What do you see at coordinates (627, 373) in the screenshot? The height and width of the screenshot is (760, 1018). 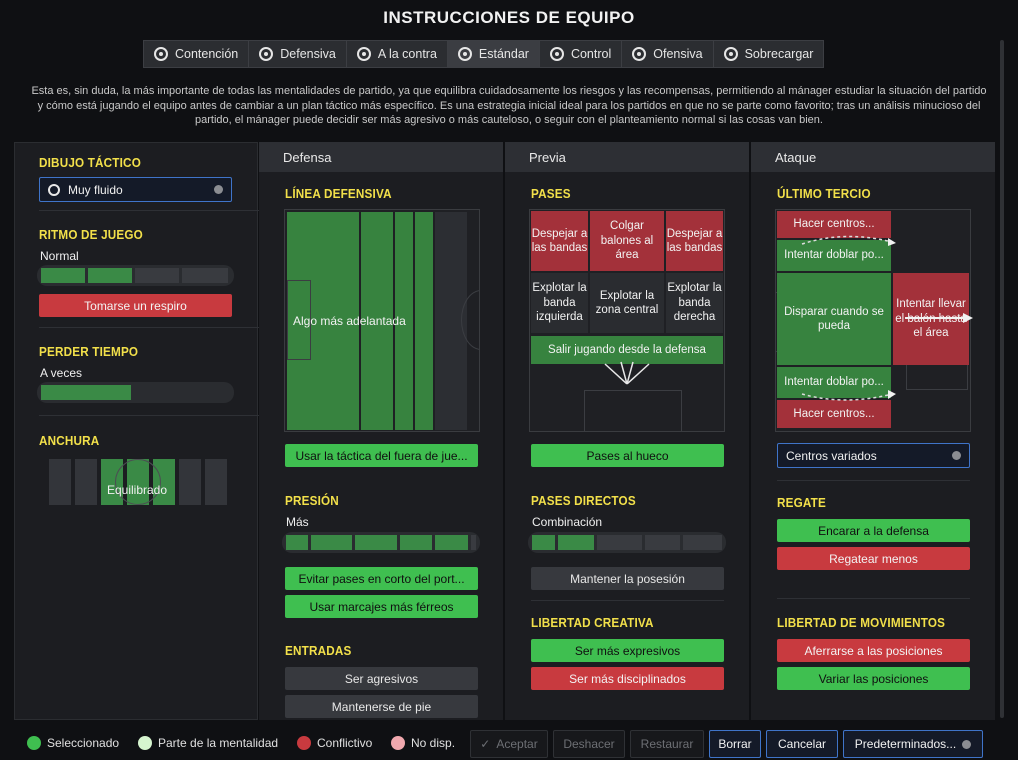 I see `pass-arrows-icon` at bounding box center [627, 373].